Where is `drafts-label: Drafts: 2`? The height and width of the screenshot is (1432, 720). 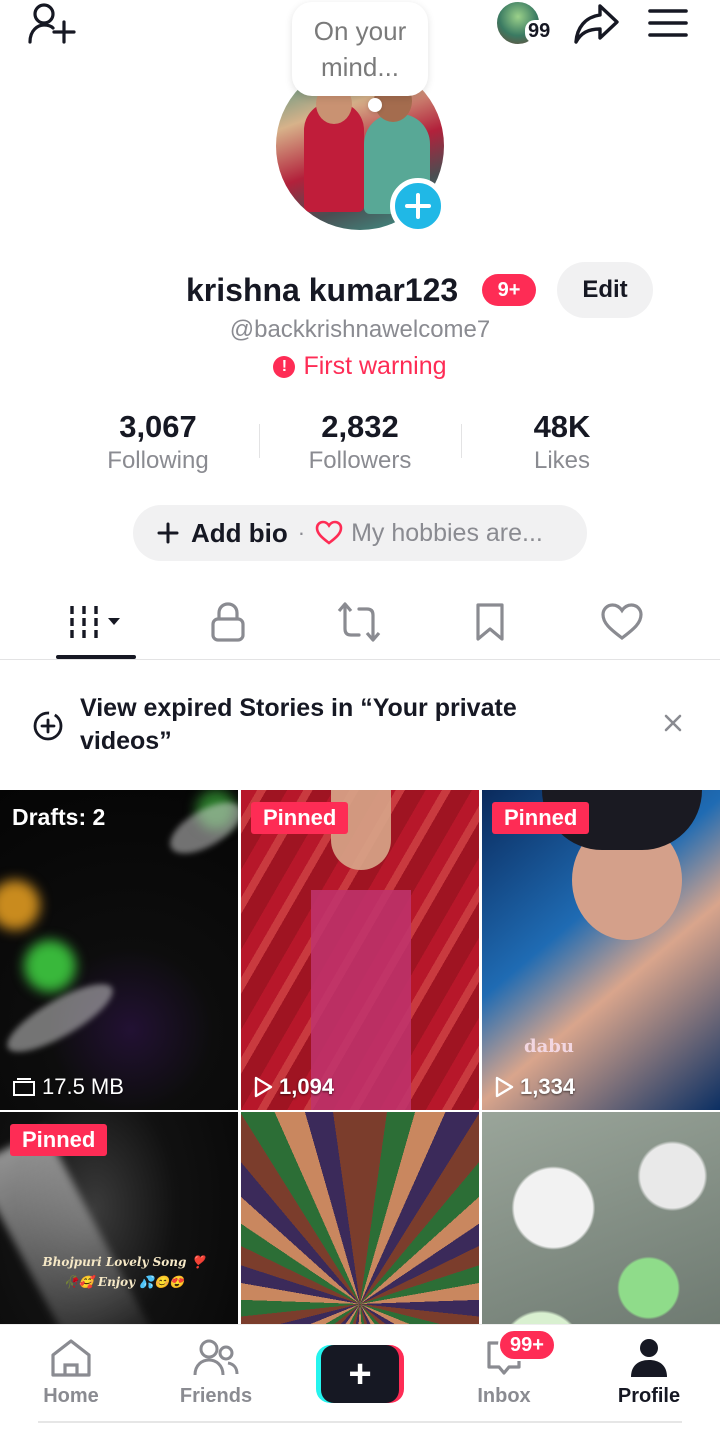
drafts-label: Drafts: 2 is located at coordinates (59, 817).